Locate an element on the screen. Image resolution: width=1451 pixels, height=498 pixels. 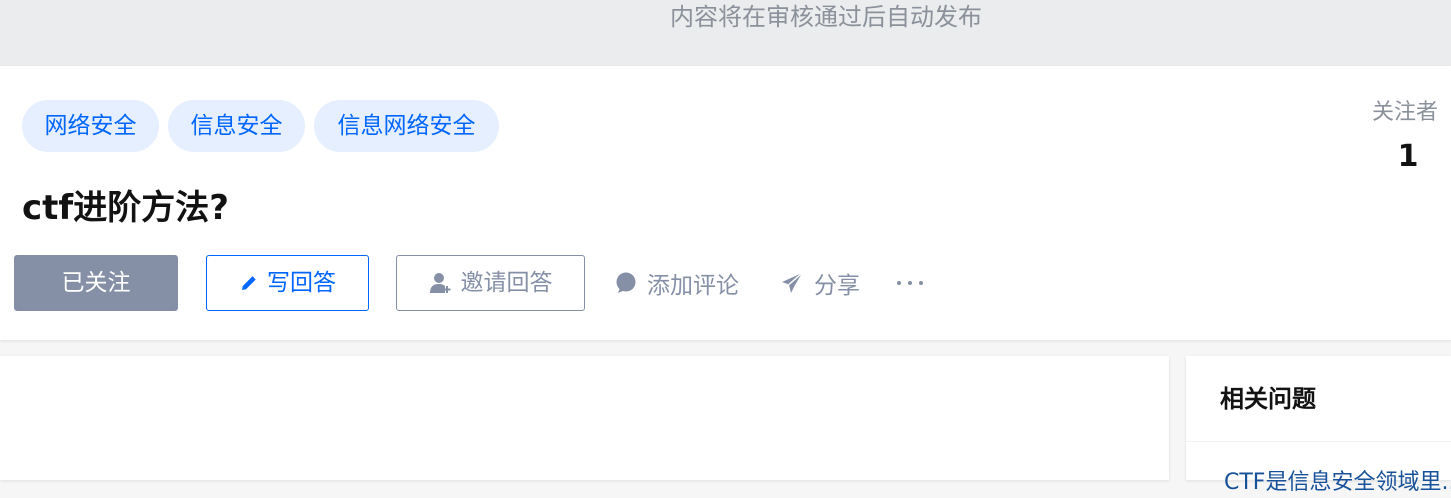
share-button: 分享 is located at coordinates (820, 283).